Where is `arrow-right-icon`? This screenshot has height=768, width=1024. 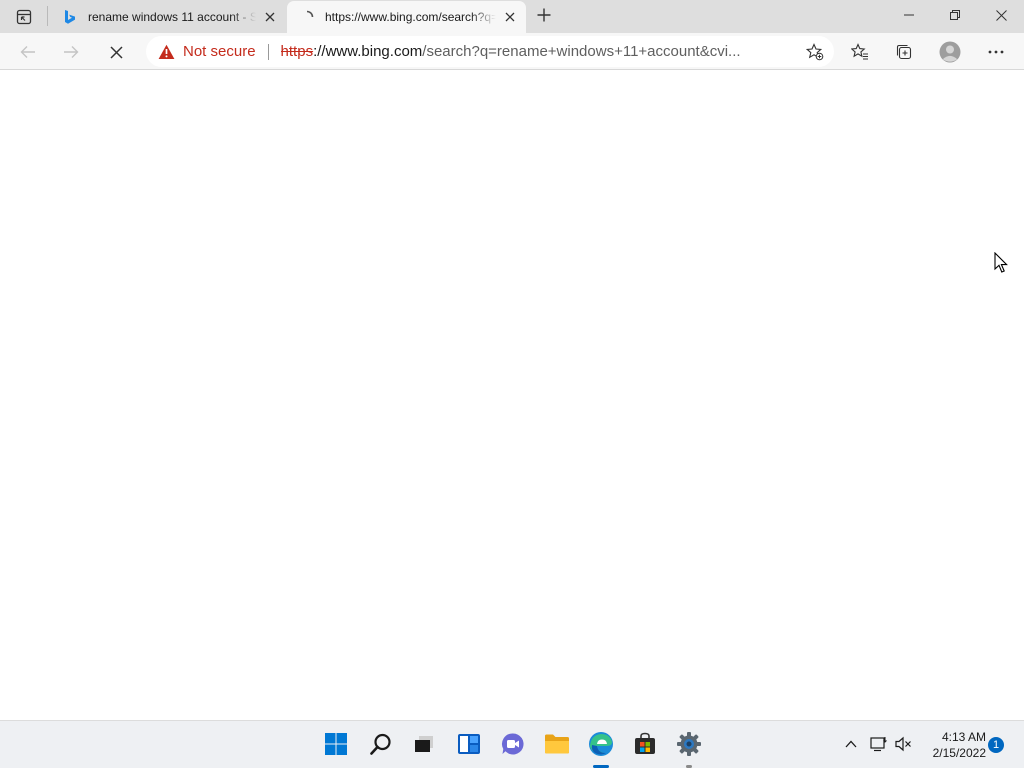
arrow-right-icon is located at coordinates (71, 52).